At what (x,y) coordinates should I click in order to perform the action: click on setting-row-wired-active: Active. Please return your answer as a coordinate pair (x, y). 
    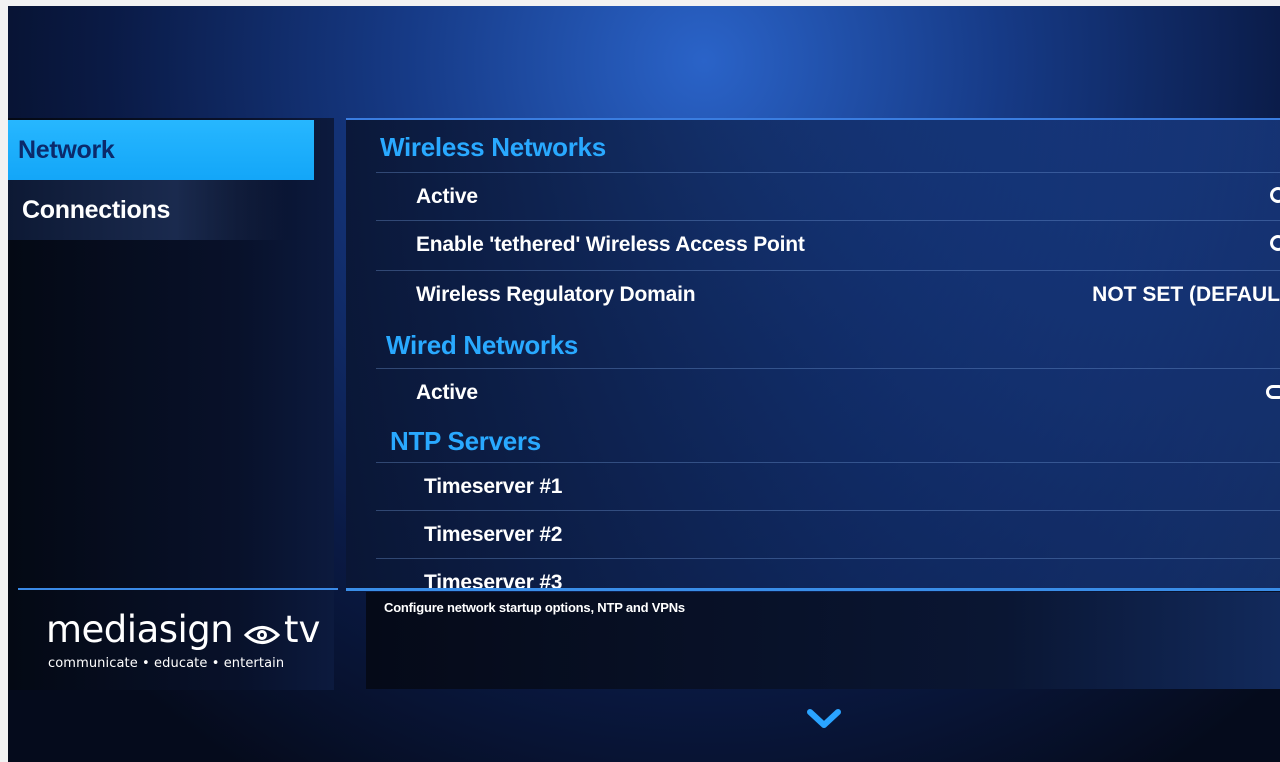
    Looking at the image, I should click on (828, 392).